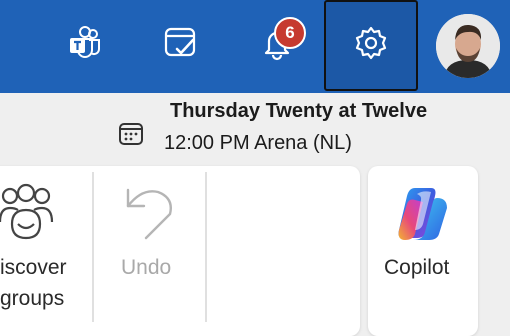 The image size is (510, 336). I want to click on todo-icon, so click(181, 45).